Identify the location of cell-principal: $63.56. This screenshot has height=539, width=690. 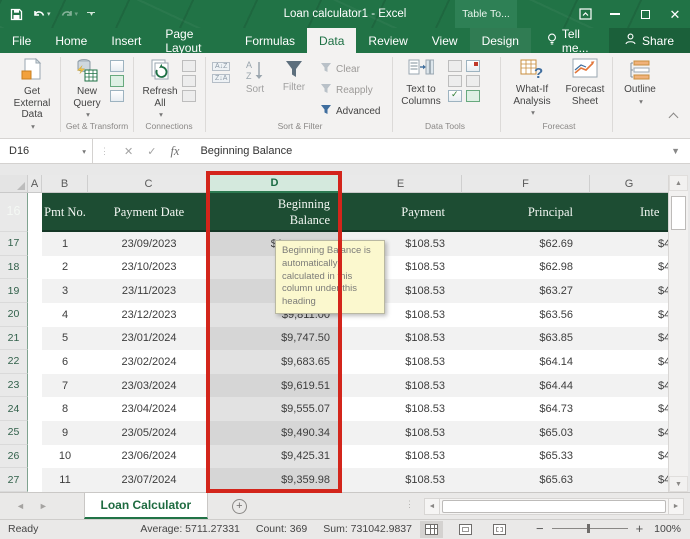
(526, 315).